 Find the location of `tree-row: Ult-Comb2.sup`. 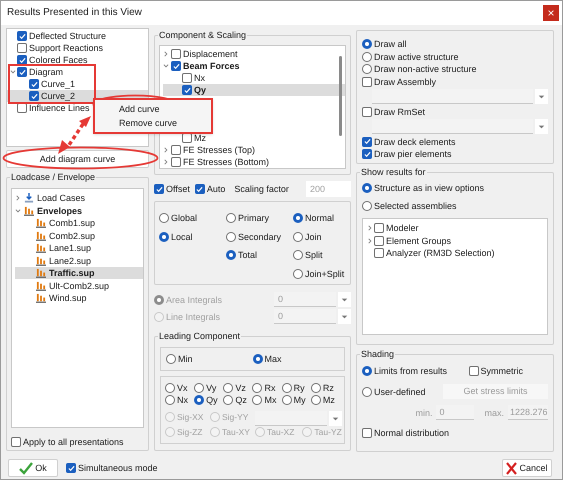

tree-row: Ult-Comb2.sup is located at coordinates (79, 286).